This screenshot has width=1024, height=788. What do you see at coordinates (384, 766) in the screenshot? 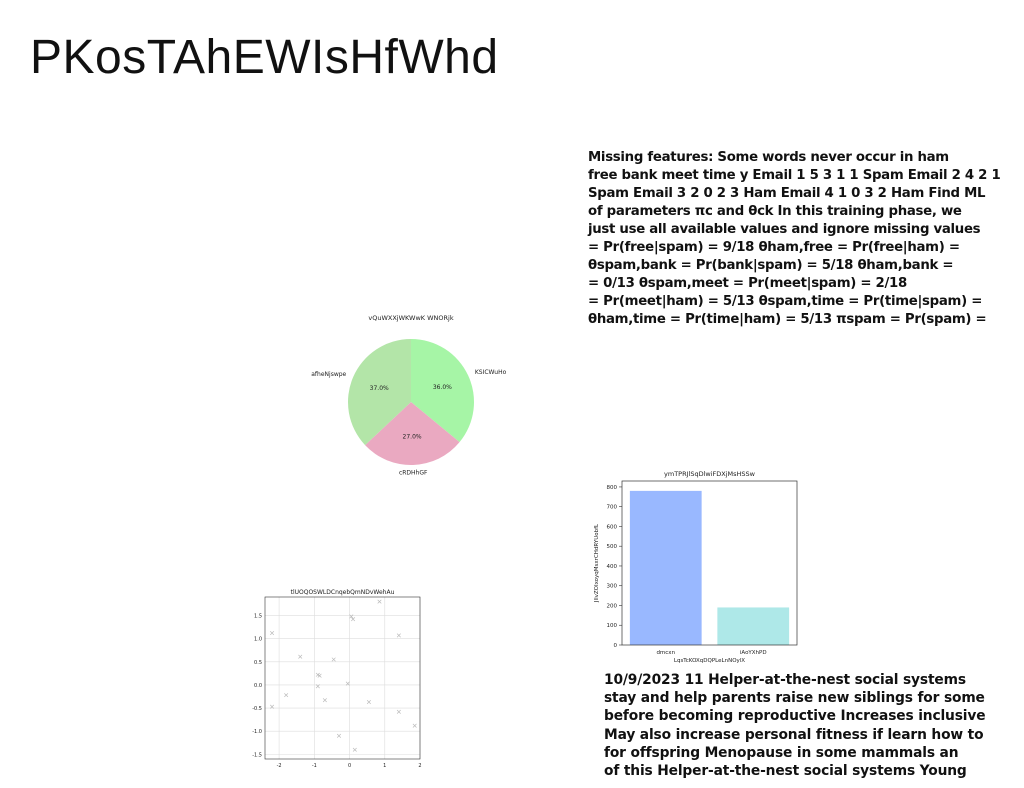
I see `scatter-x-tick-label: 1` at bounding box center [384, 766].